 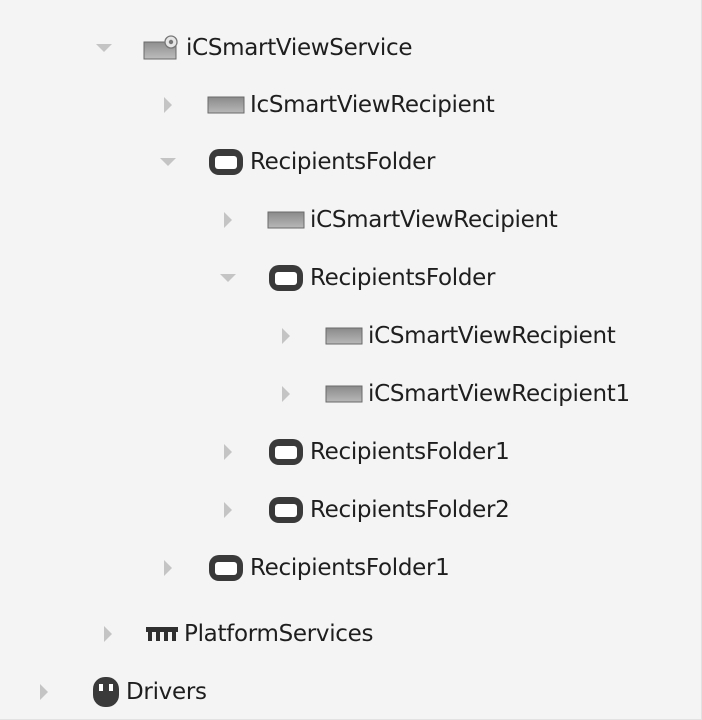 I want to click on tree-node-label: iCSmartViewRecipient1, so click(x=499, y=394).